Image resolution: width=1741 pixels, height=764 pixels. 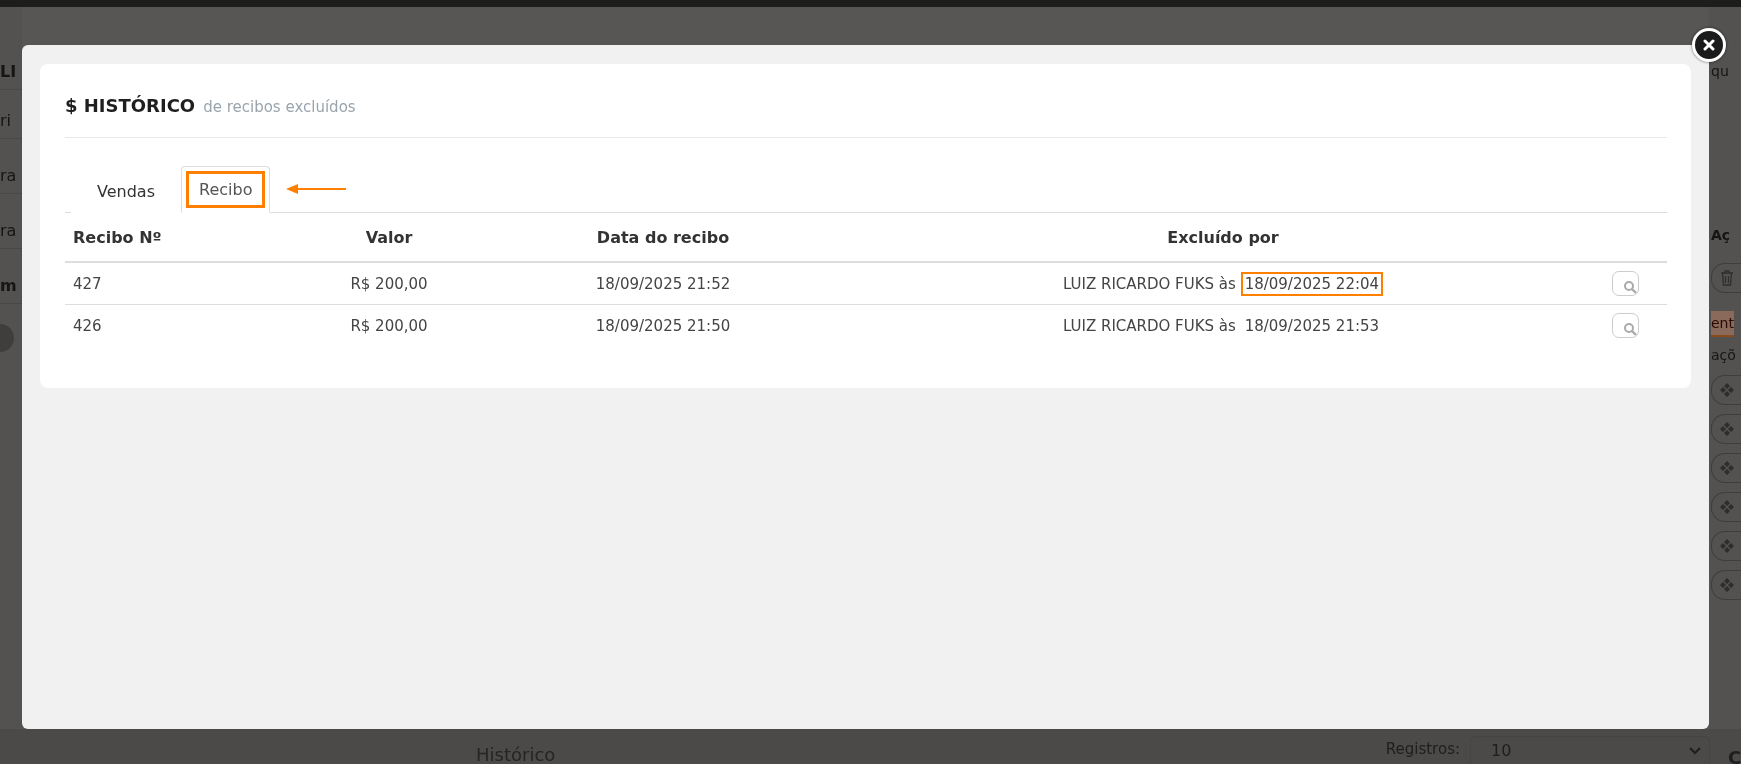 What do you see at coordinates (1723, 355) in the screenshot?
I see `background-text: açõ` at bounding box center [1723, 355].